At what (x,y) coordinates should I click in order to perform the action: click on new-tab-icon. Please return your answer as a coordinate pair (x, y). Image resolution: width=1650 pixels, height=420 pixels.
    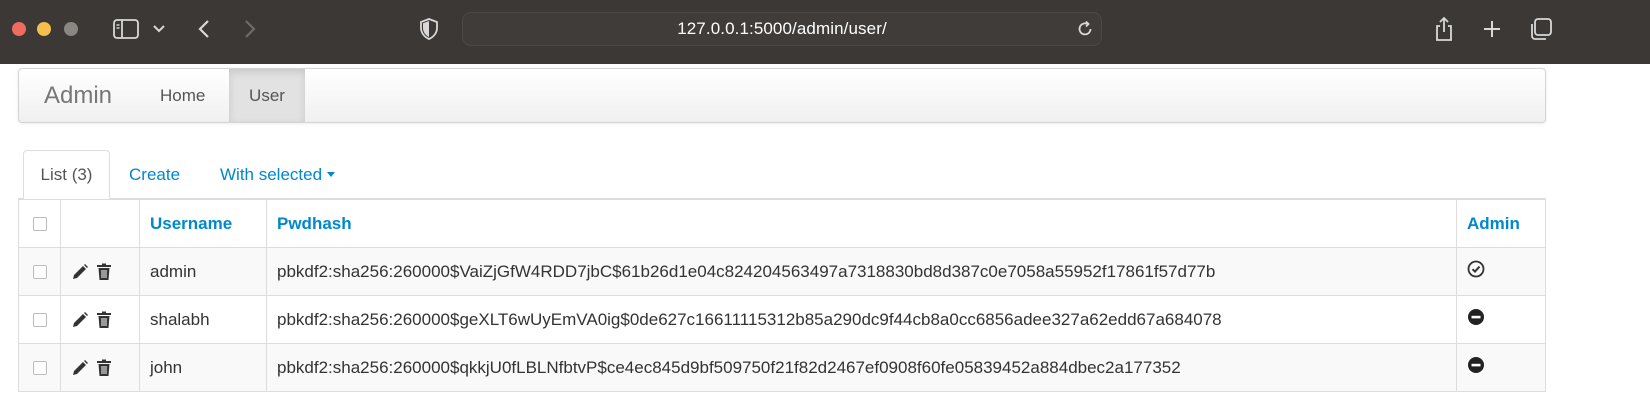
    Looking at the image, I should click on (1492, 29).